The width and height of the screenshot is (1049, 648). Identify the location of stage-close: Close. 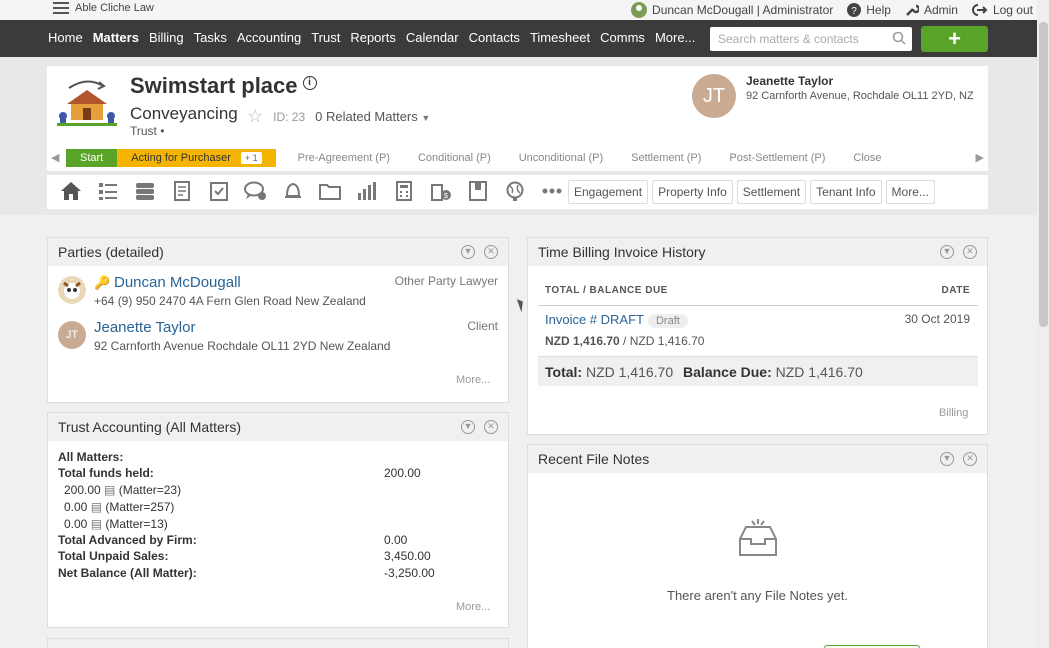
(867, 158).